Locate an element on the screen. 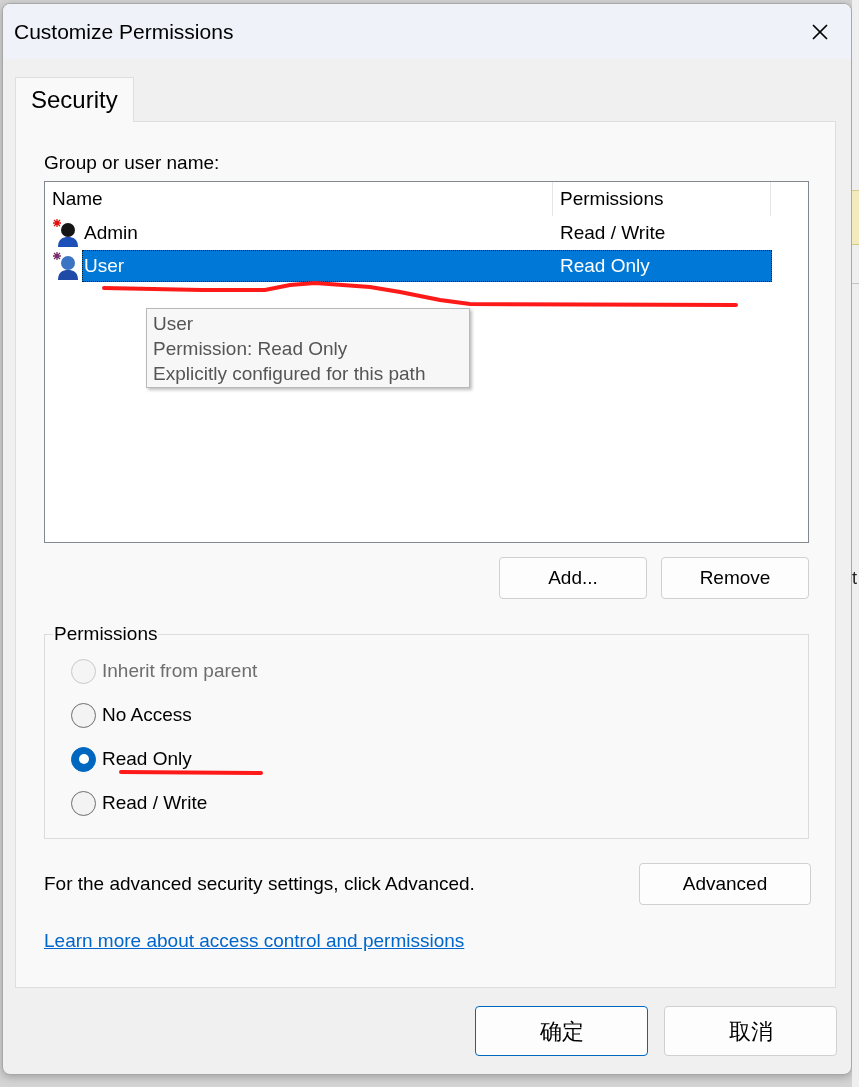  list-action-button: Remove is located at coordinates (735, 578).